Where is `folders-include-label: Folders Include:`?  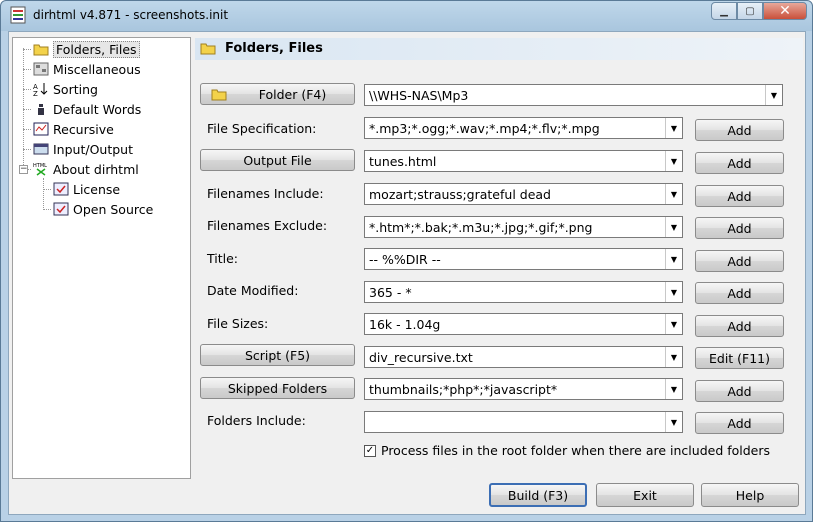
folders-include-label: Folders Include: is located at coordinates (256, 420).